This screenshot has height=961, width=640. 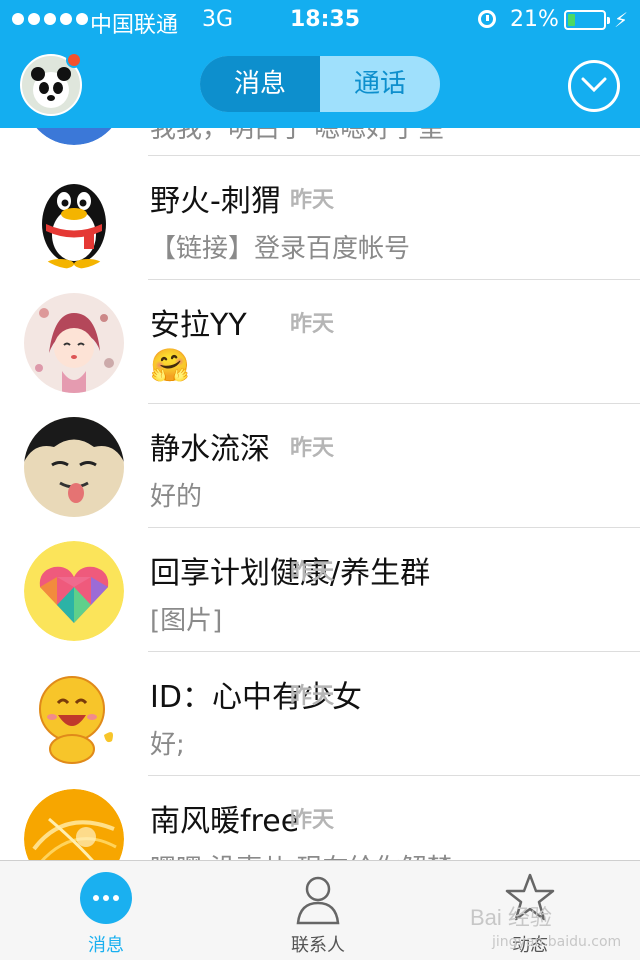 What do you see at coordinates (534, 19) in the screenshot?
I see `battery-percent: 21%` at bounding box center [534, 19].